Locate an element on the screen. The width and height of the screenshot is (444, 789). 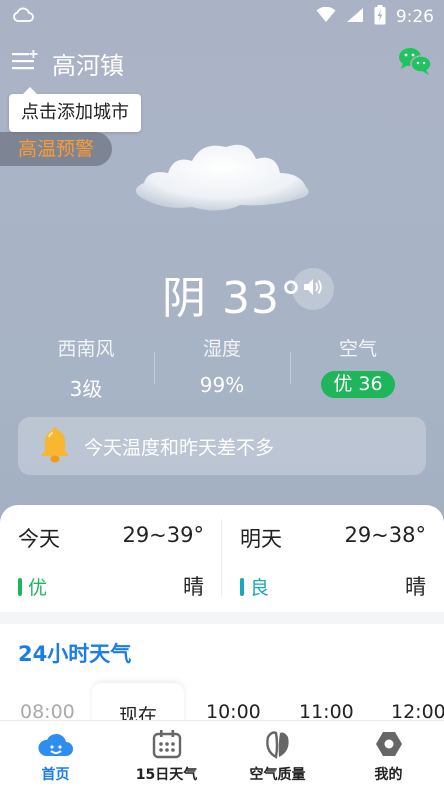
tab-label: 我的 is located at coordinates (388, 775).